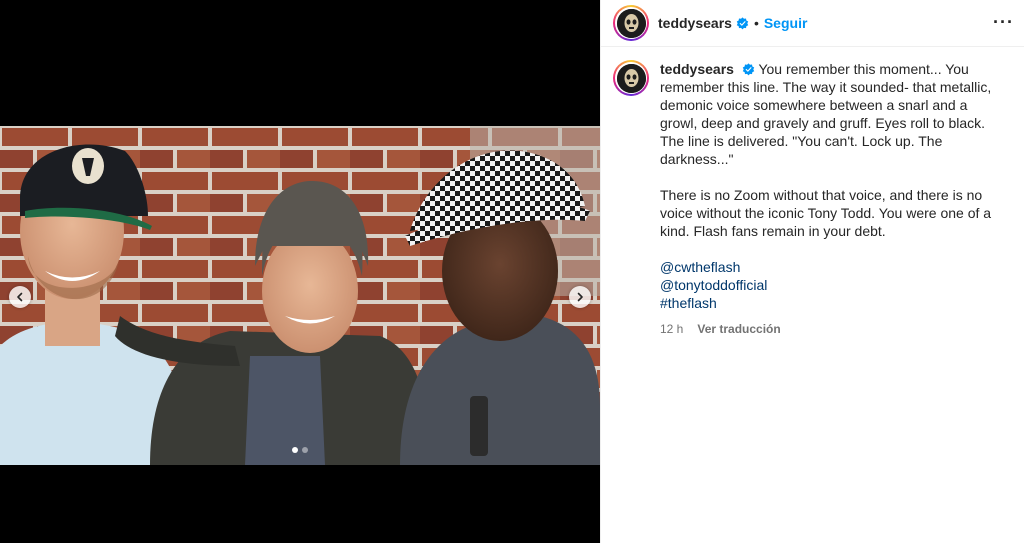  I want to click on carousel-next-button, so click(580, 297).